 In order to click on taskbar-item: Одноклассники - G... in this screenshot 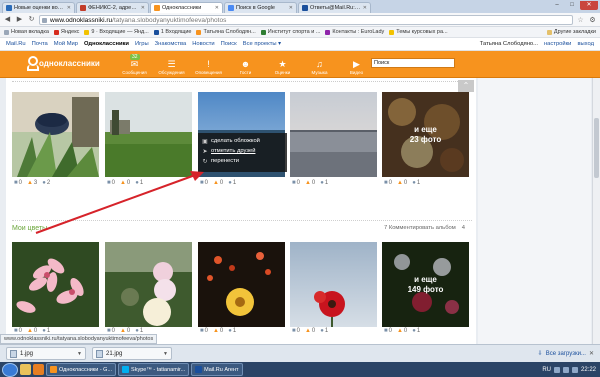, I will do `click(81, 369)`.